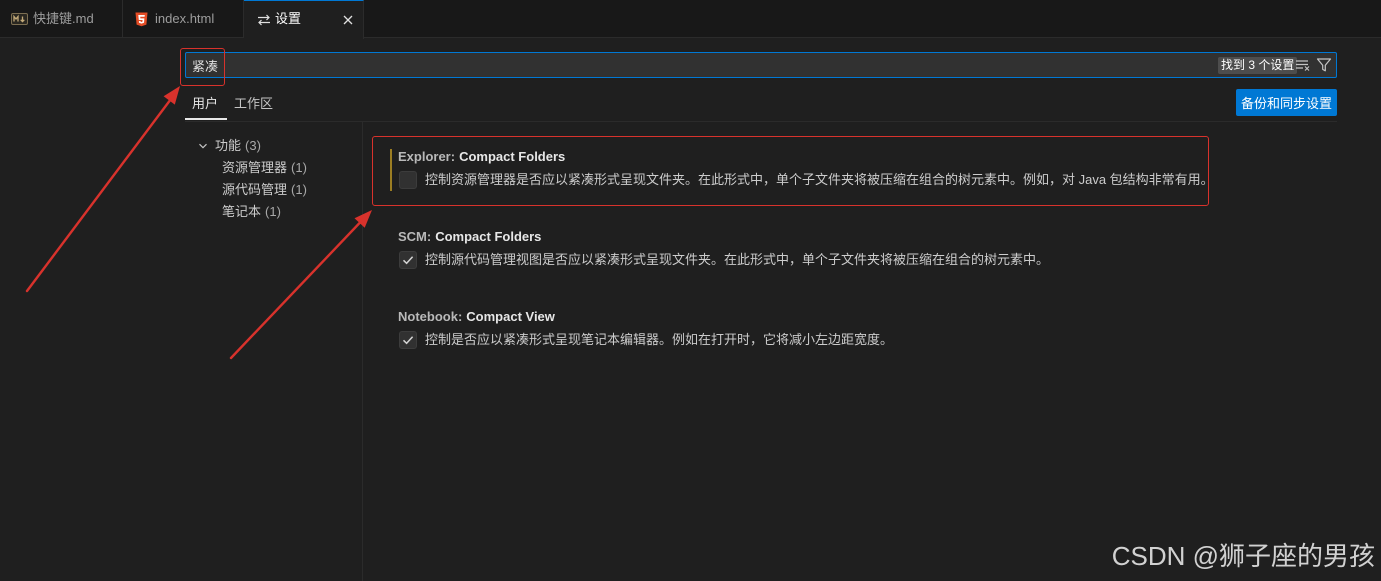 The height and width of the screenshot is (581, 1381). I want to click on tab-user-settings: 用户, so click(206, 108).